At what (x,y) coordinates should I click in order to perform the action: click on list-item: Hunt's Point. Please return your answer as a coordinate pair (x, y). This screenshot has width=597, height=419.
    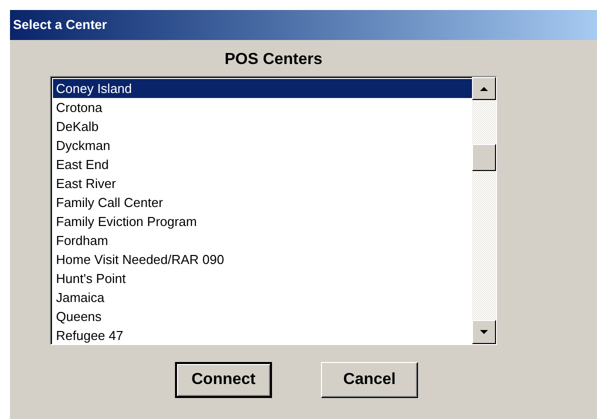
    Looking at the image, I should click on (262, 278).